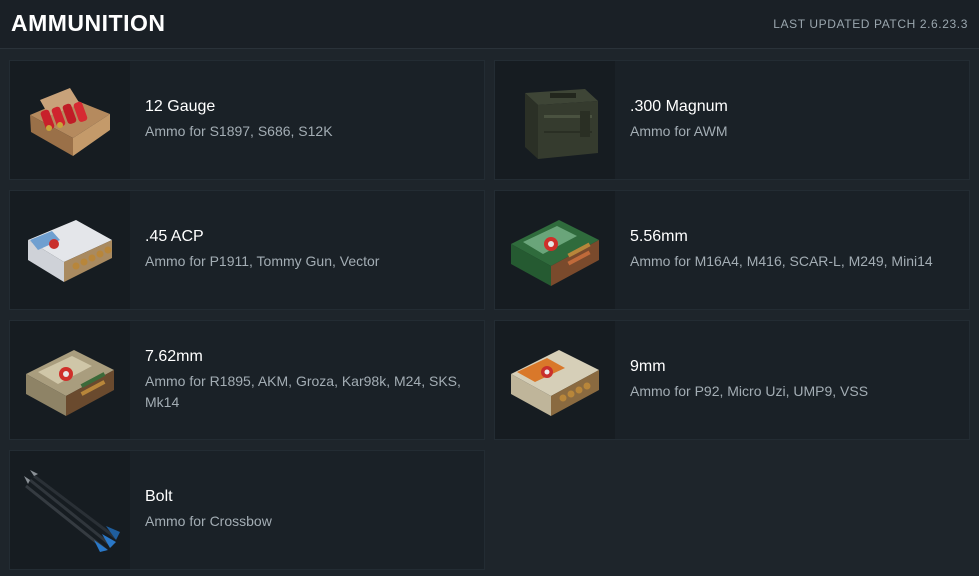  I want to click on pistol-ammo-box-icon, so click(70, 250).